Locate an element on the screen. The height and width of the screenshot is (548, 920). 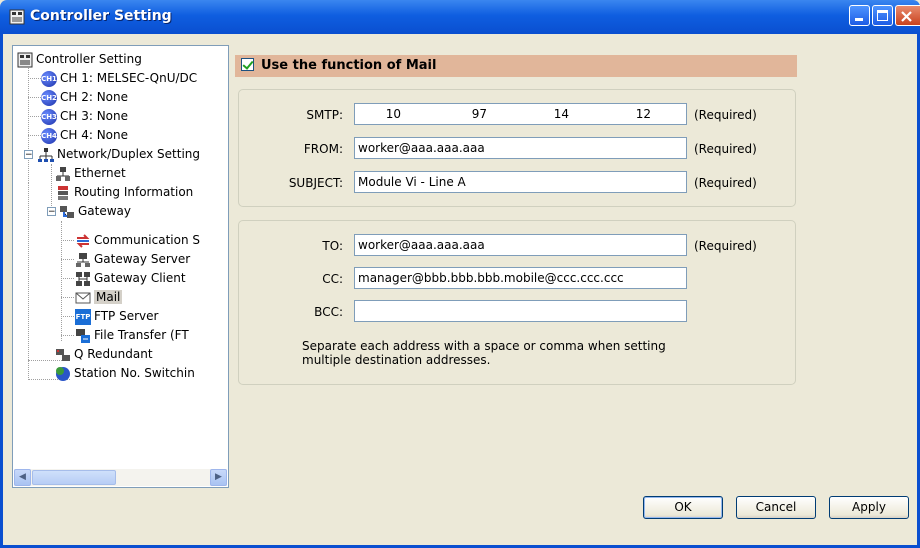
gateway-client-icon is located at coordinates (83, 278).